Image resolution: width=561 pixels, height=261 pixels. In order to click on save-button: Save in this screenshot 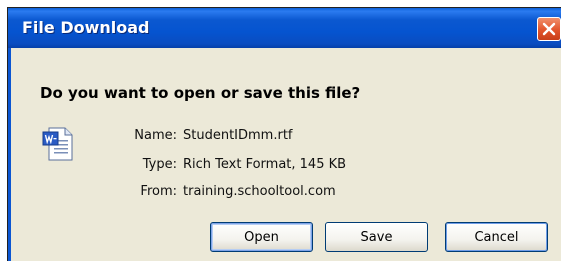, I will do `click(376, 237)`.